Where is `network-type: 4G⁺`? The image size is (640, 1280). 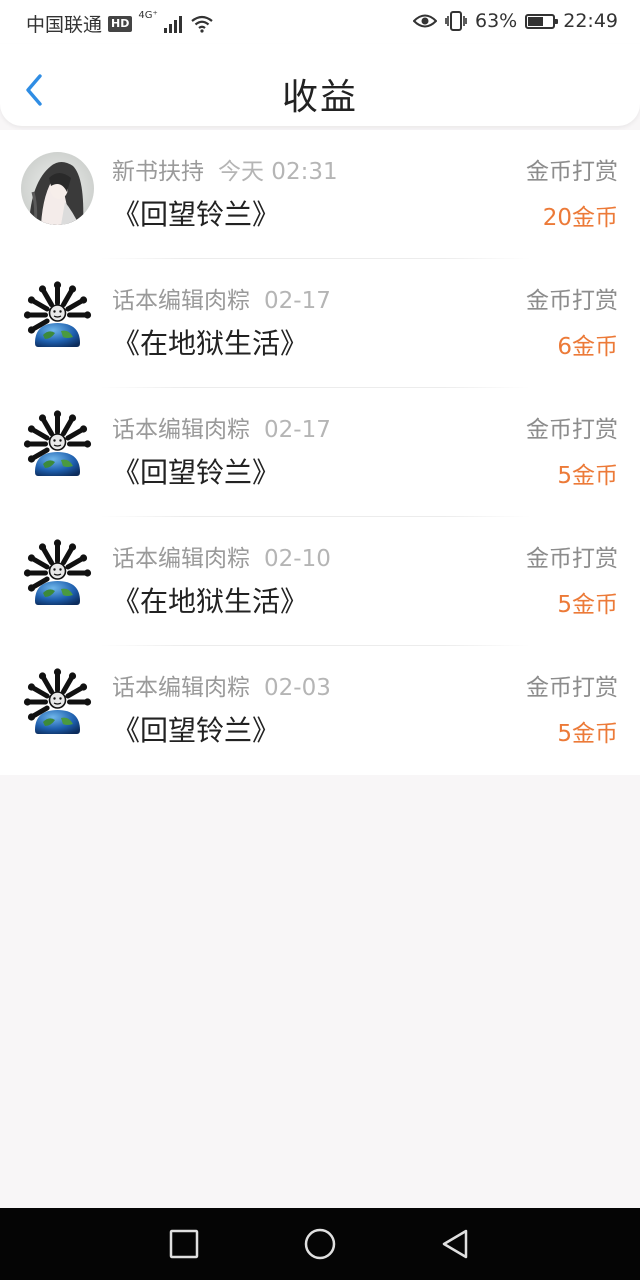 network-type: 4G⁺ is located at coordinates (148, 15).